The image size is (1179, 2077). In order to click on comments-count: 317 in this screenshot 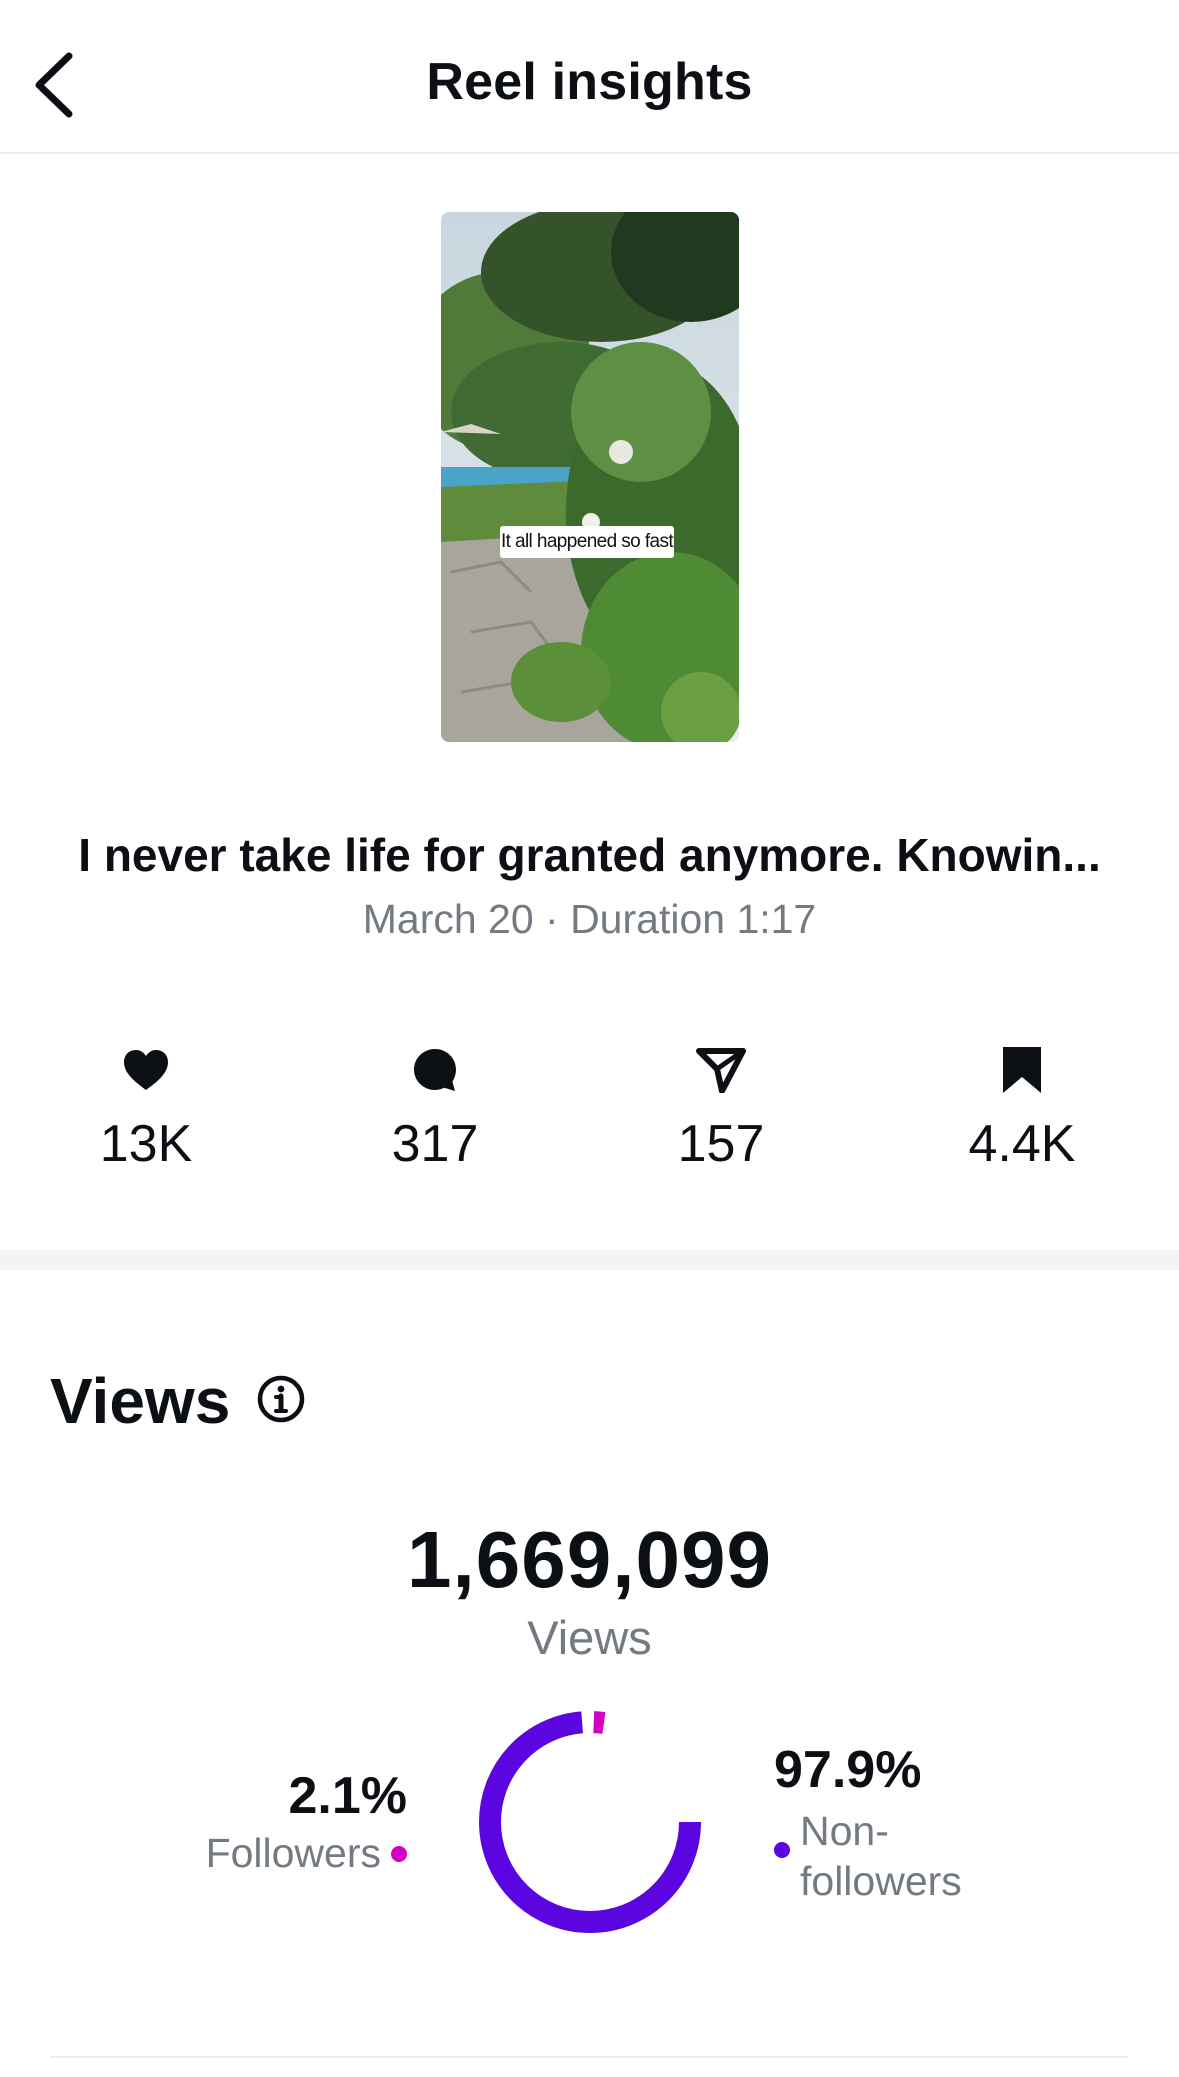, I will do `click(435, 1144)`.